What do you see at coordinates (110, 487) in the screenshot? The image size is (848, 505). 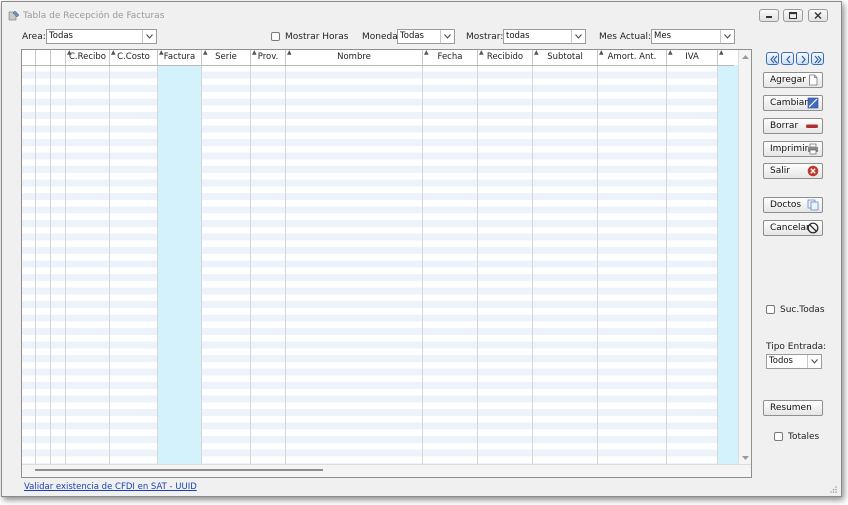 I see `validate-cfdi-link: Validar existencia de CFDI en SAT - UUID` at bounding box center [110, 487].